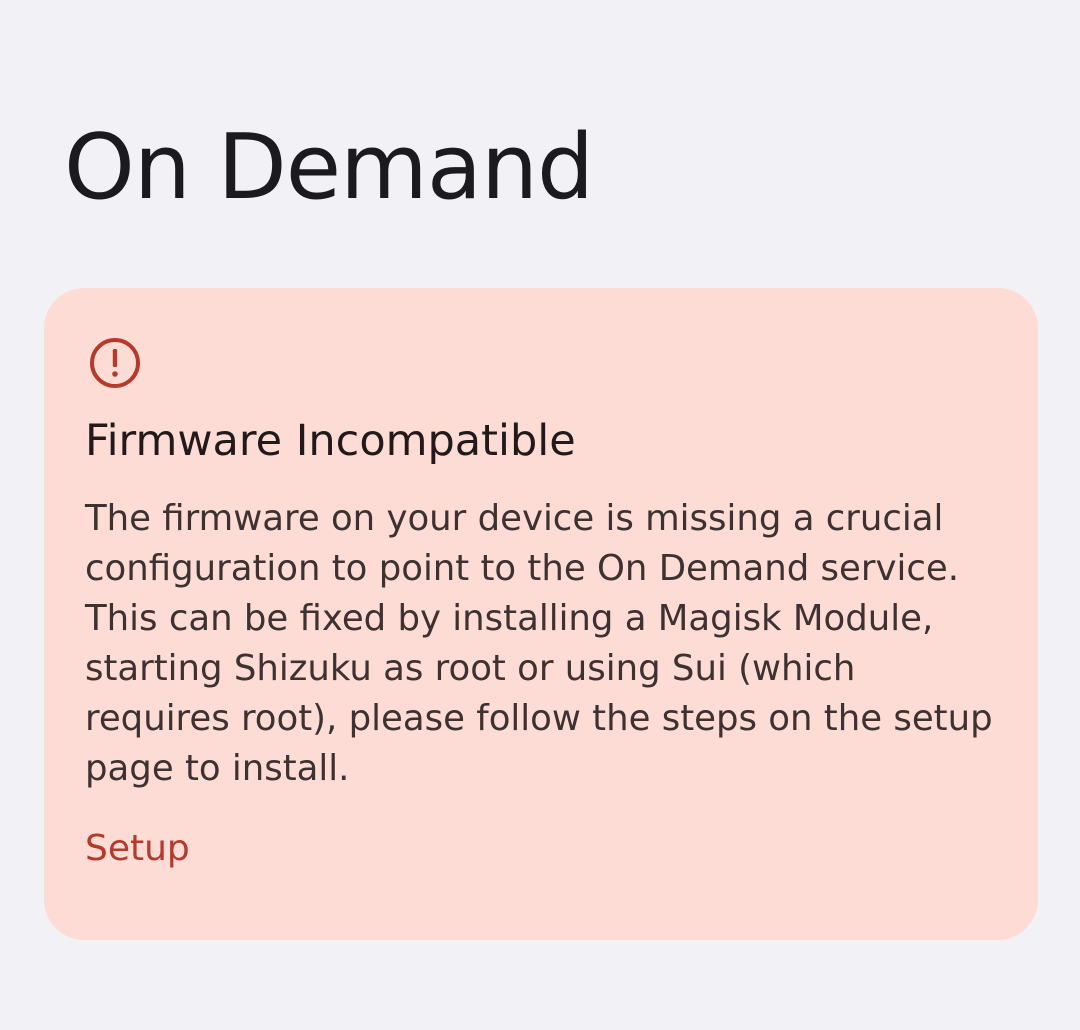 This screenshot has height=1030, width=1080. Describe the element at coordinates (115, 363) in the screenshot. I see `error-outline-icon` at that location.